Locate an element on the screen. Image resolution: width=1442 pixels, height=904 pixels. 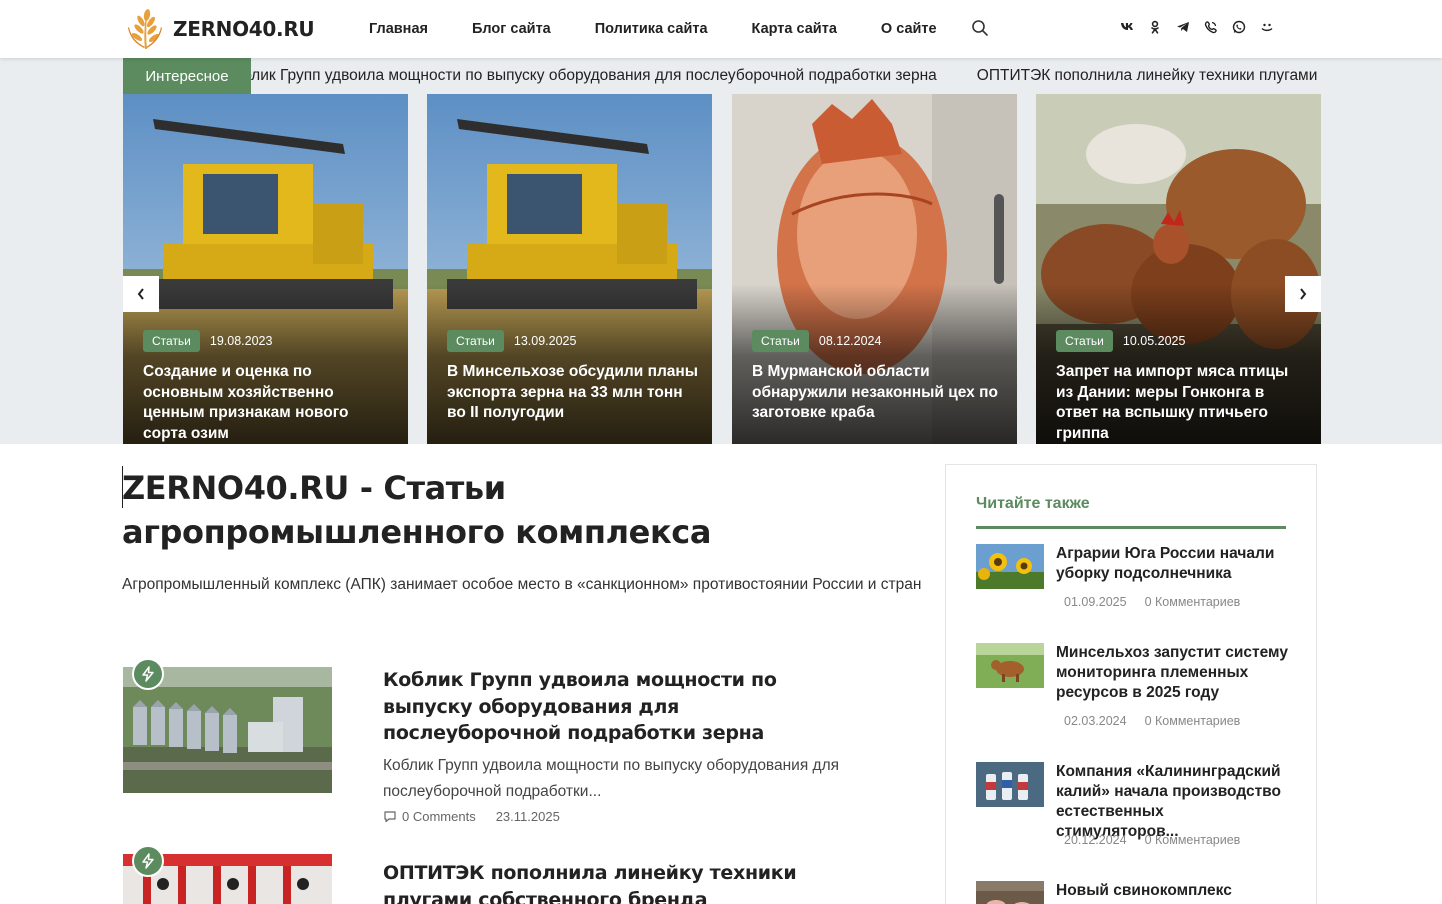
logo-text: ZERNO40.RU is located at coordinates (244, 29).